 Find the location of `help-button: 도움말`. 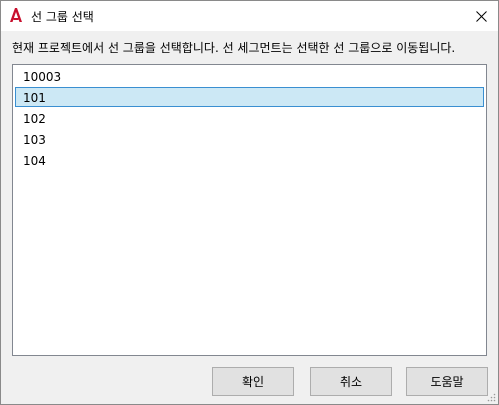

help-button: 도움말 is located at coordinates (447, 381).